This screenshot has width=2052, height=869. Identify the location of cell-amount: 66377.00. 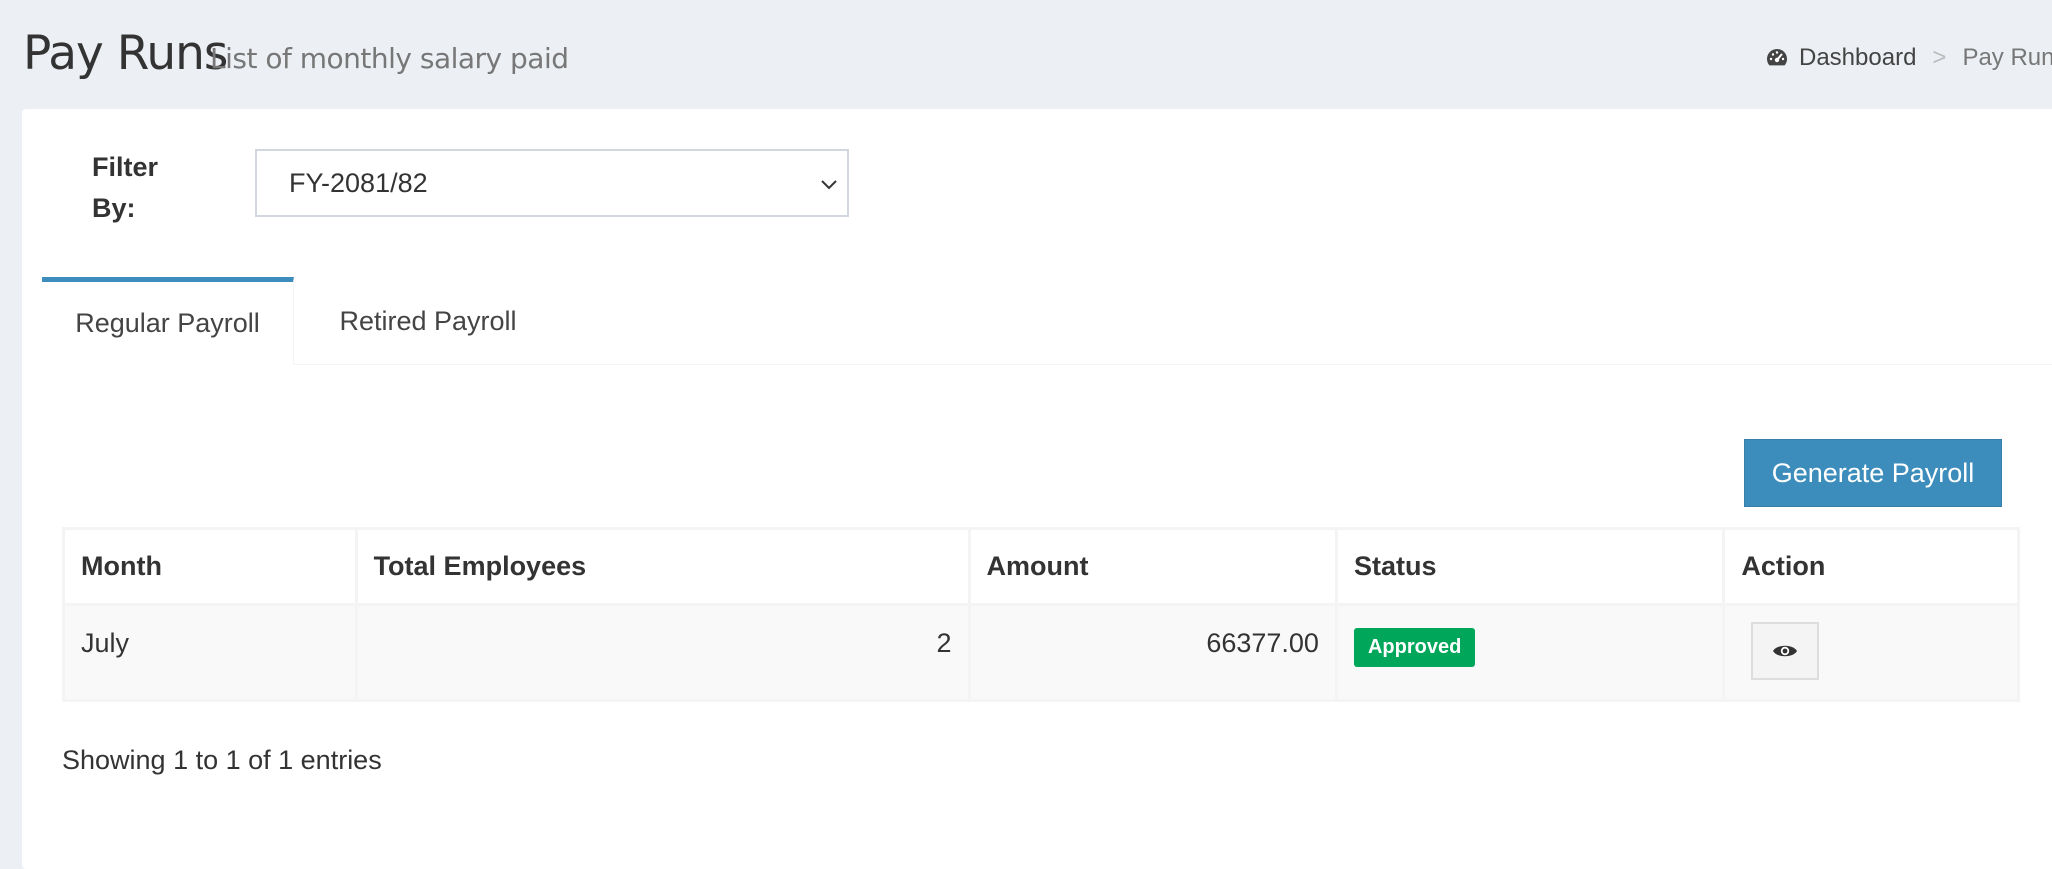
(1152, 652).